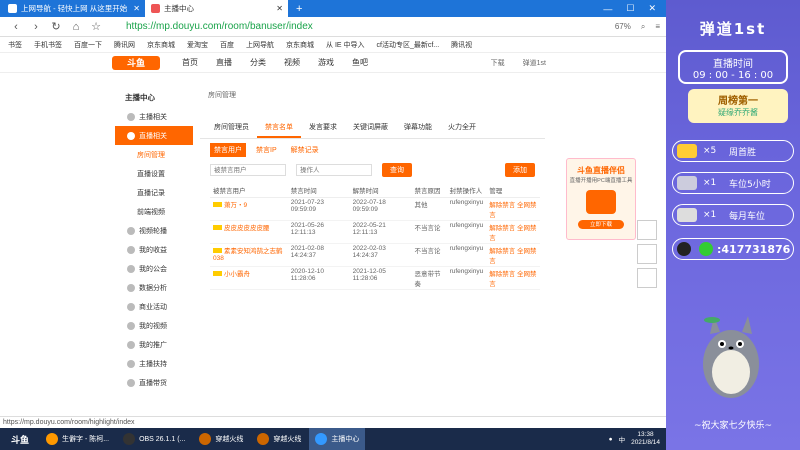 This screenshot has width=800, height=450. Describe the element at coordinates (305, 150) in the screenshot. I see `subtab-unban-record: 解禁记录` at that location.